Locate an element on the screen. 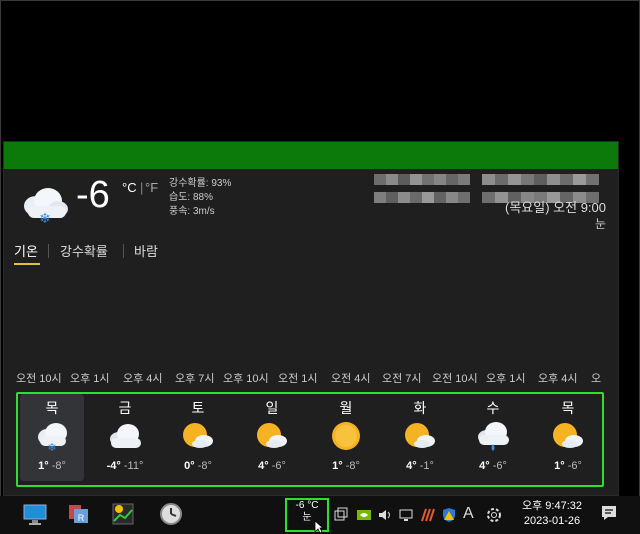 This screenshot has width=640, height=534. day-name: 화 is located at coordinates (420, 408).